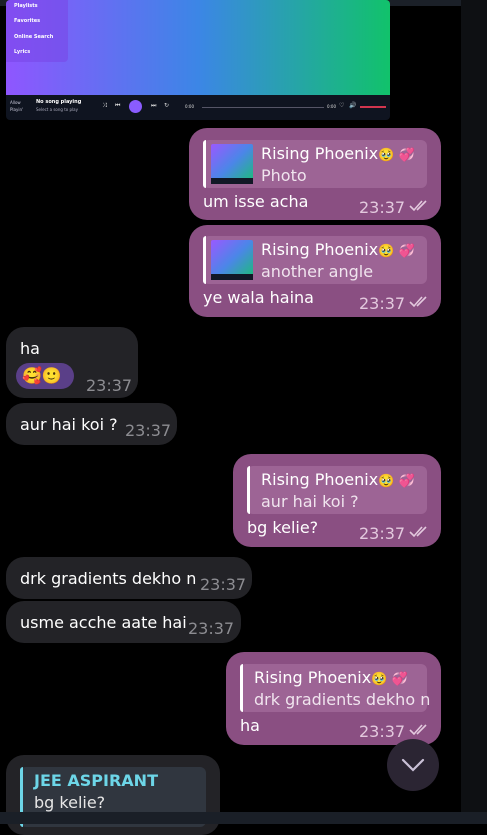 Image resolution: width=487 pixels, height=835 pixels. I want to click on heart-icon: ♡, so click(342, 105).